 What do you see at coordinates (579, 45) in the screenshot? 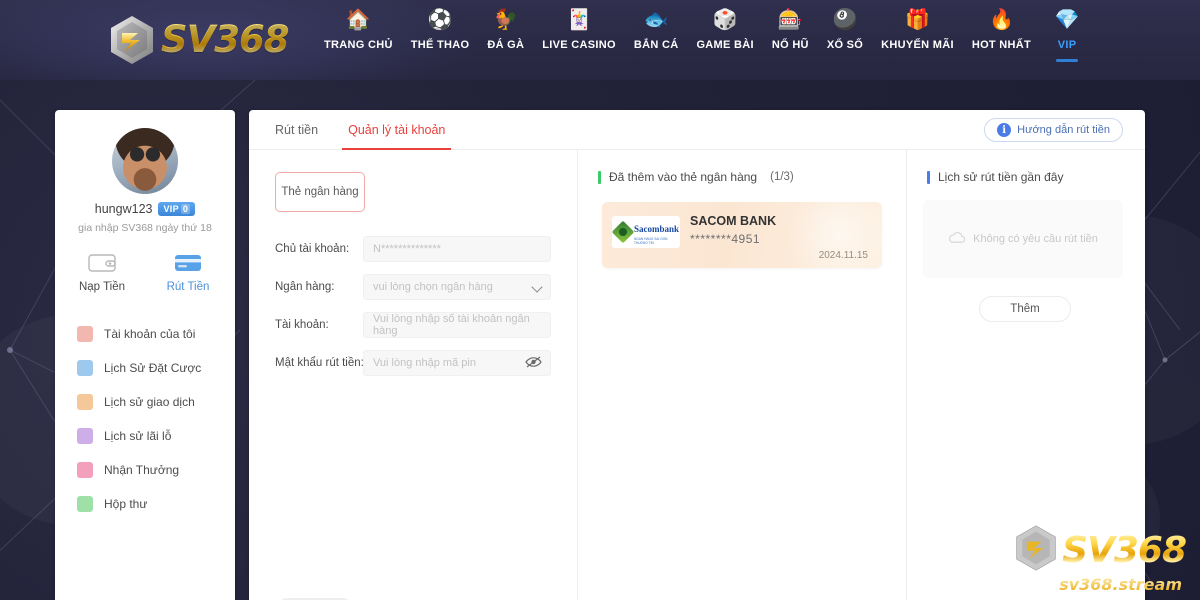
I see `nav-item-label: LIVE CASINO` at bounding box center [579, 45].